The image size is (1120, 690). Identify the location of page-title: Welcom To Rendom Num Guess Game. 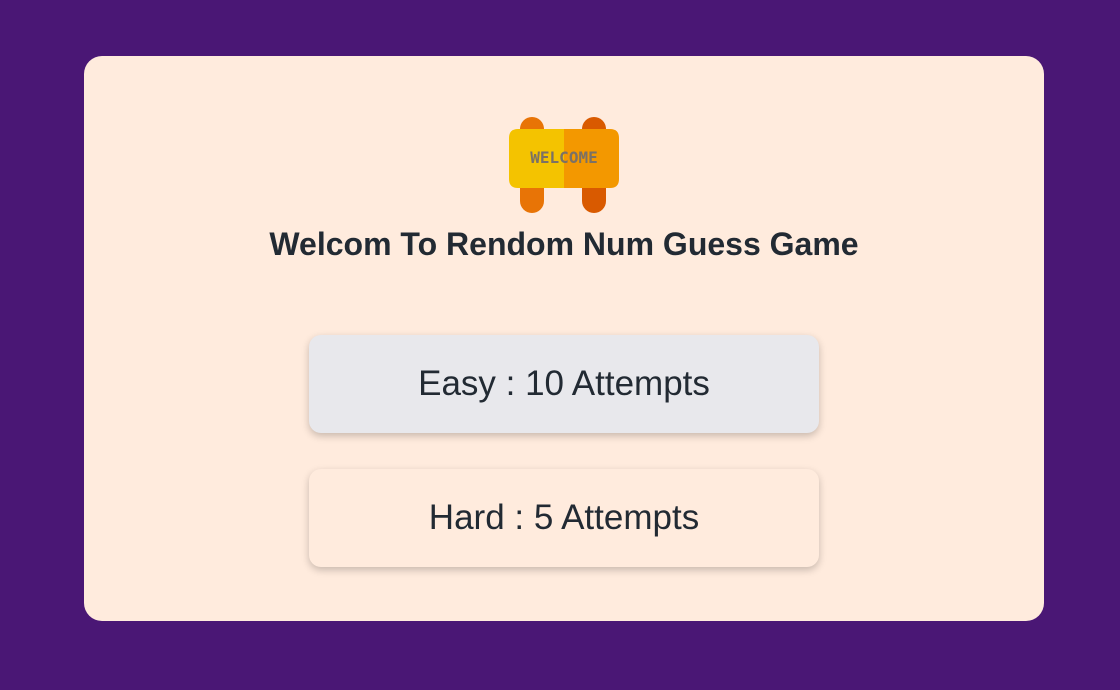
(564, 244).